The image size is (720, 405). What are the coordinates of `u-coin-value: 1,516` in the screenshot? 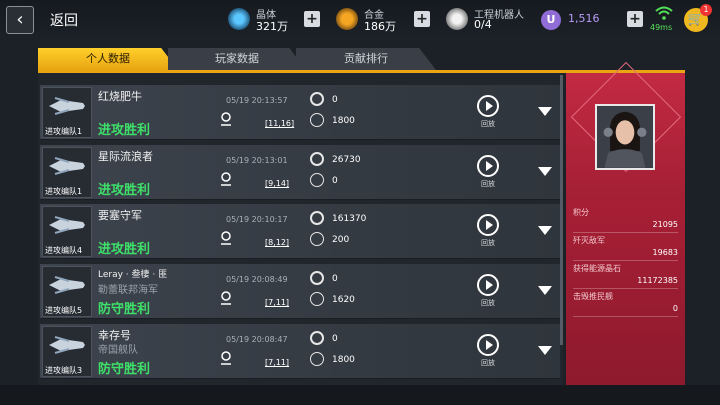 It's located at (584, 18).